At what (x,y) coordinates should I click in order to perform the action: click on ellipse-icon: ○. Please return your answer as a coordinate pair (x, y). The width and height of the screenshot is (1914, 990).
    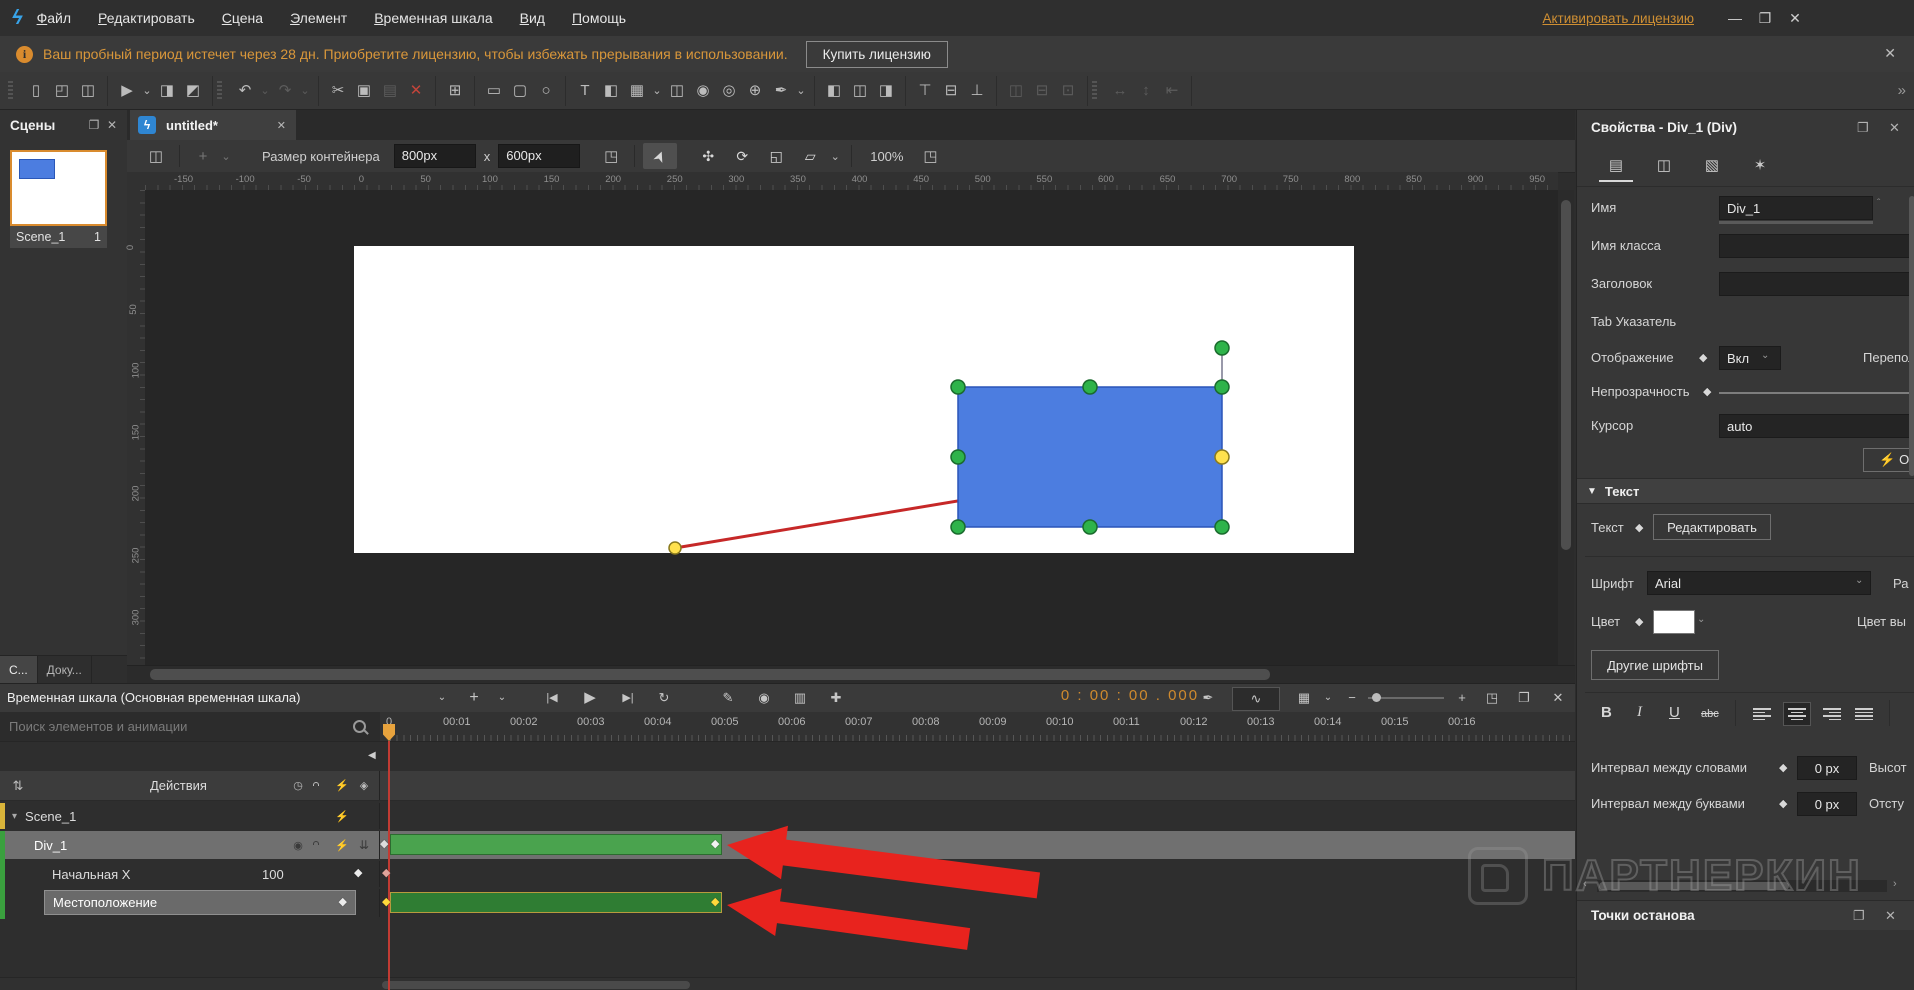
    Looking at the image, I should click on (546, 91).